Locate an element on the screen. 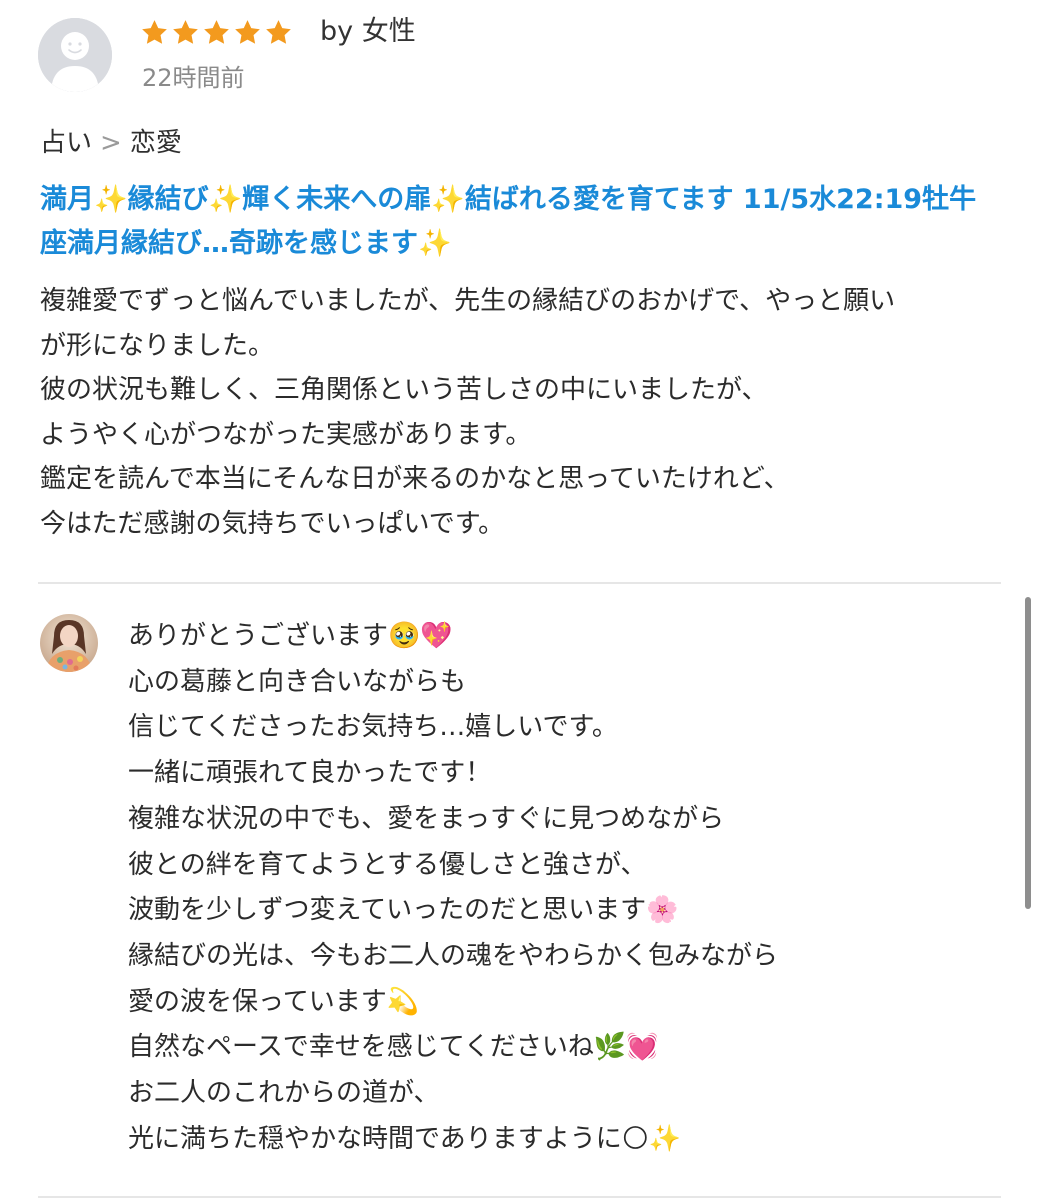 The width and height of the screenshot is (1040, 1200). reply-line: 愛の波を保っています💫 is located at coordinates (274, 1001).